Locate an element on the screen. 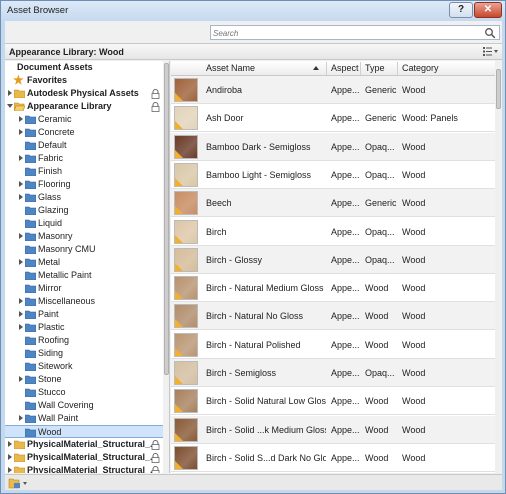  tree-item-category: Stone is located at coordinates (84, 379).